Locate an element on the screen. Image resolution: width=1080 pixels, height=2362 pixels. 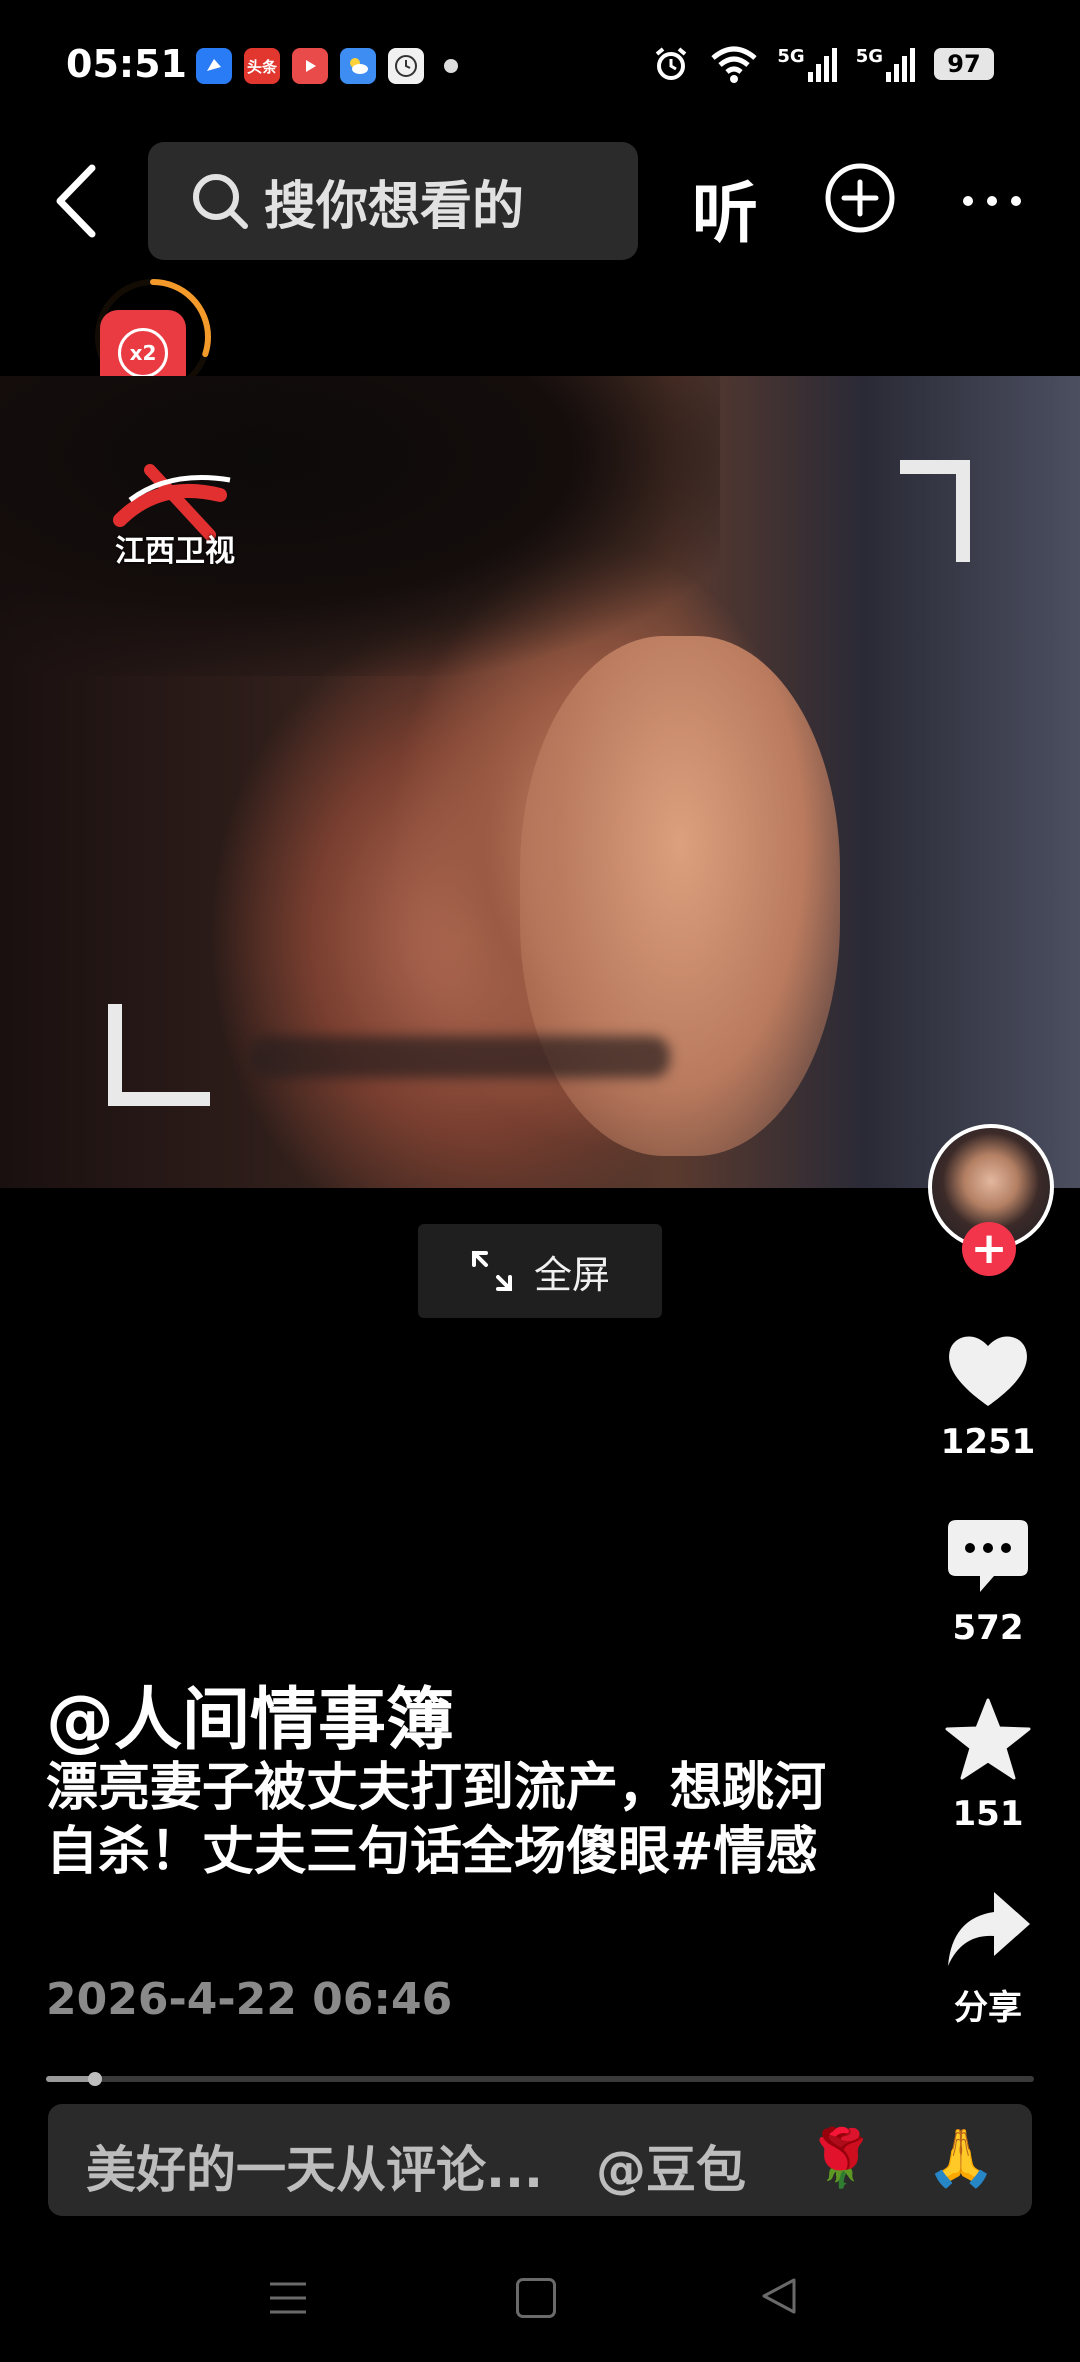
signal-5g-b: 5G is located at coordinates (886, 64).